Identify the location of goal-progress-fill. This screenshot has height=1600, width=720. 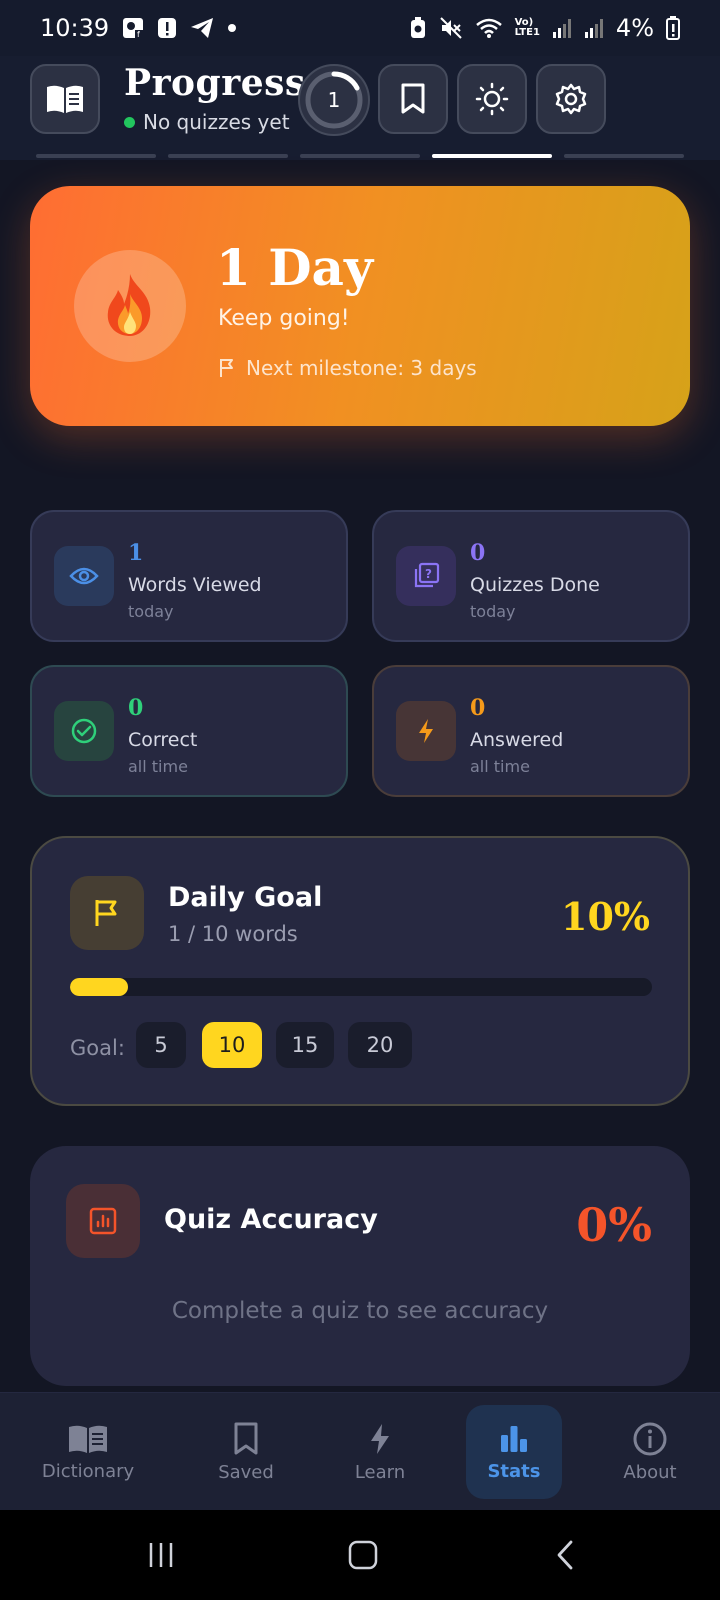
(99, 987).